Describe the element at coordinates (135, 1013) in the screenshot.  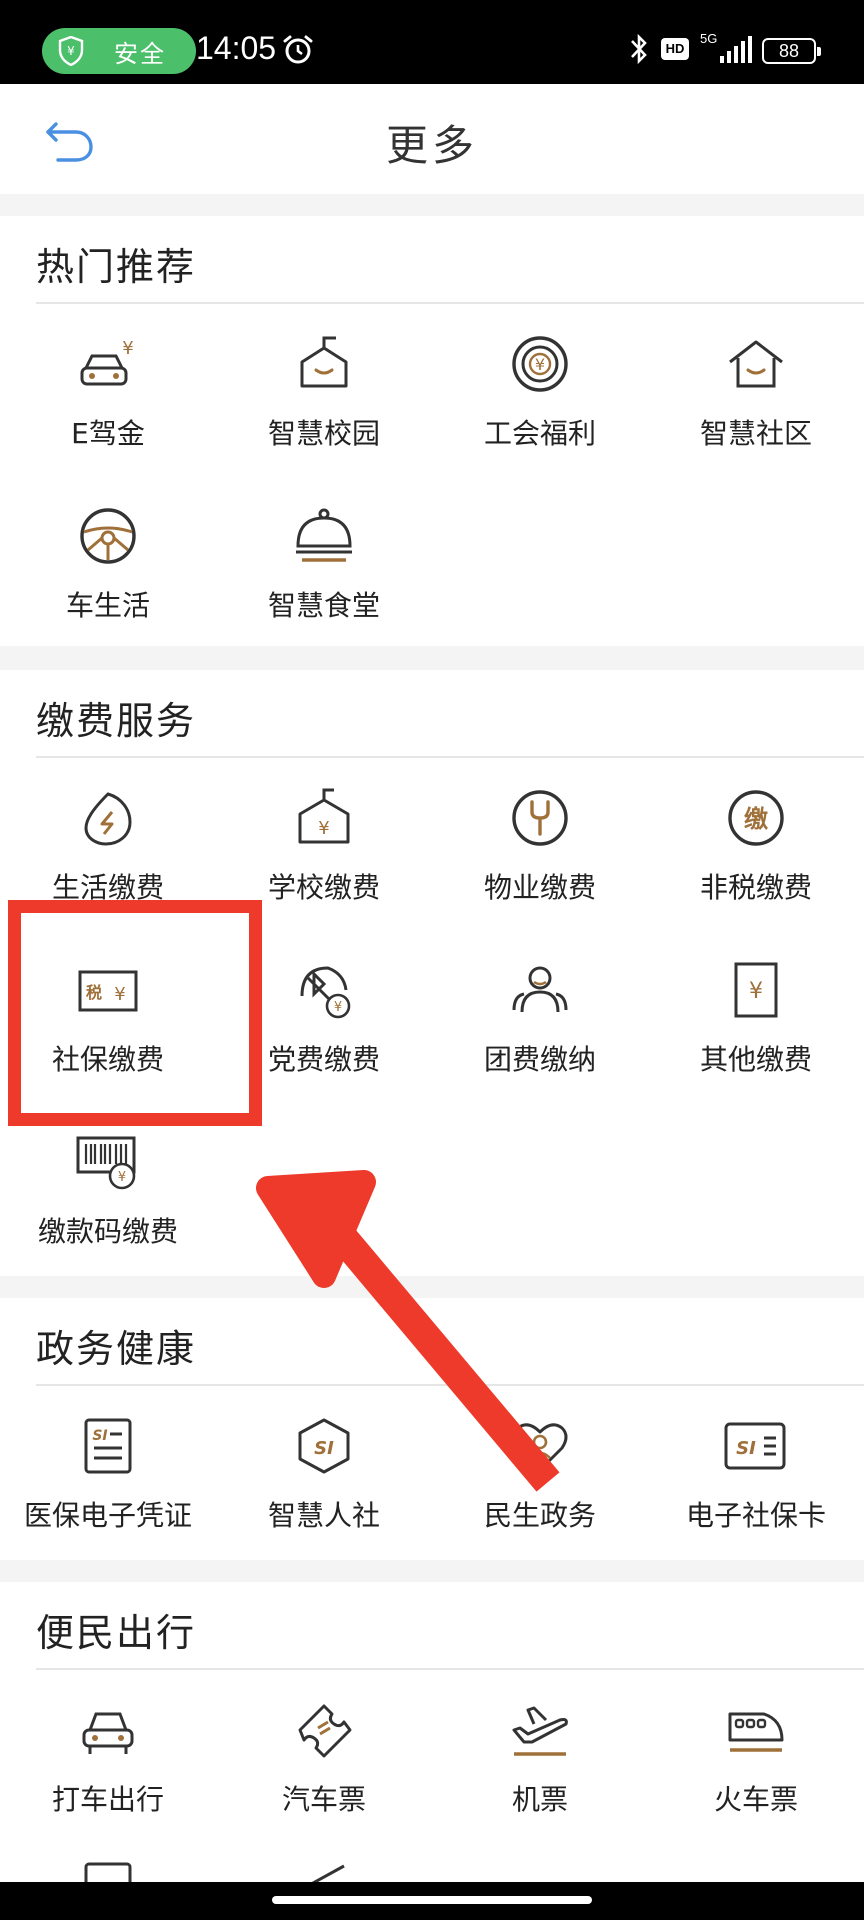
I see `highlight-box` at that location.